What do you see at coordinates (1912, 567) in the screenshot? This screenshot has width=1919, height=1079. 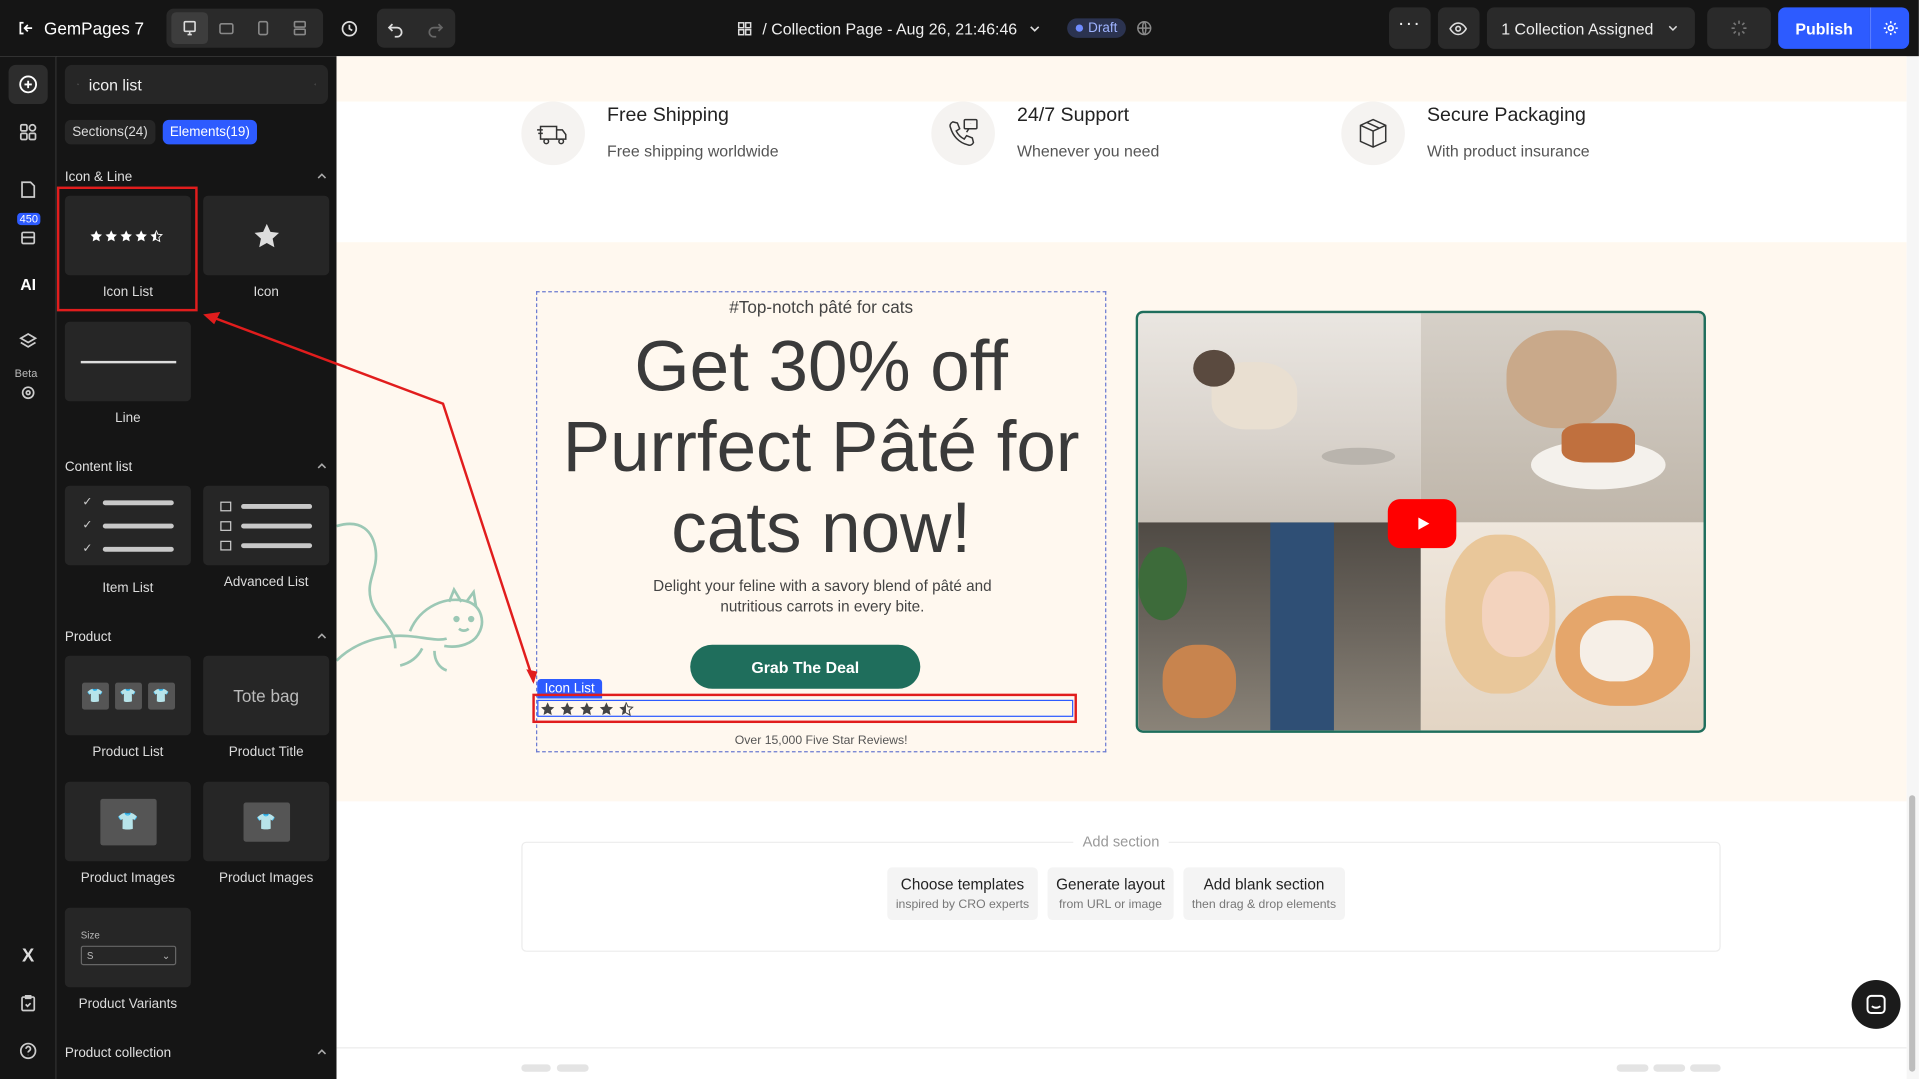 I see `canvas-scrollbar` at bounding box center [1912, 567].